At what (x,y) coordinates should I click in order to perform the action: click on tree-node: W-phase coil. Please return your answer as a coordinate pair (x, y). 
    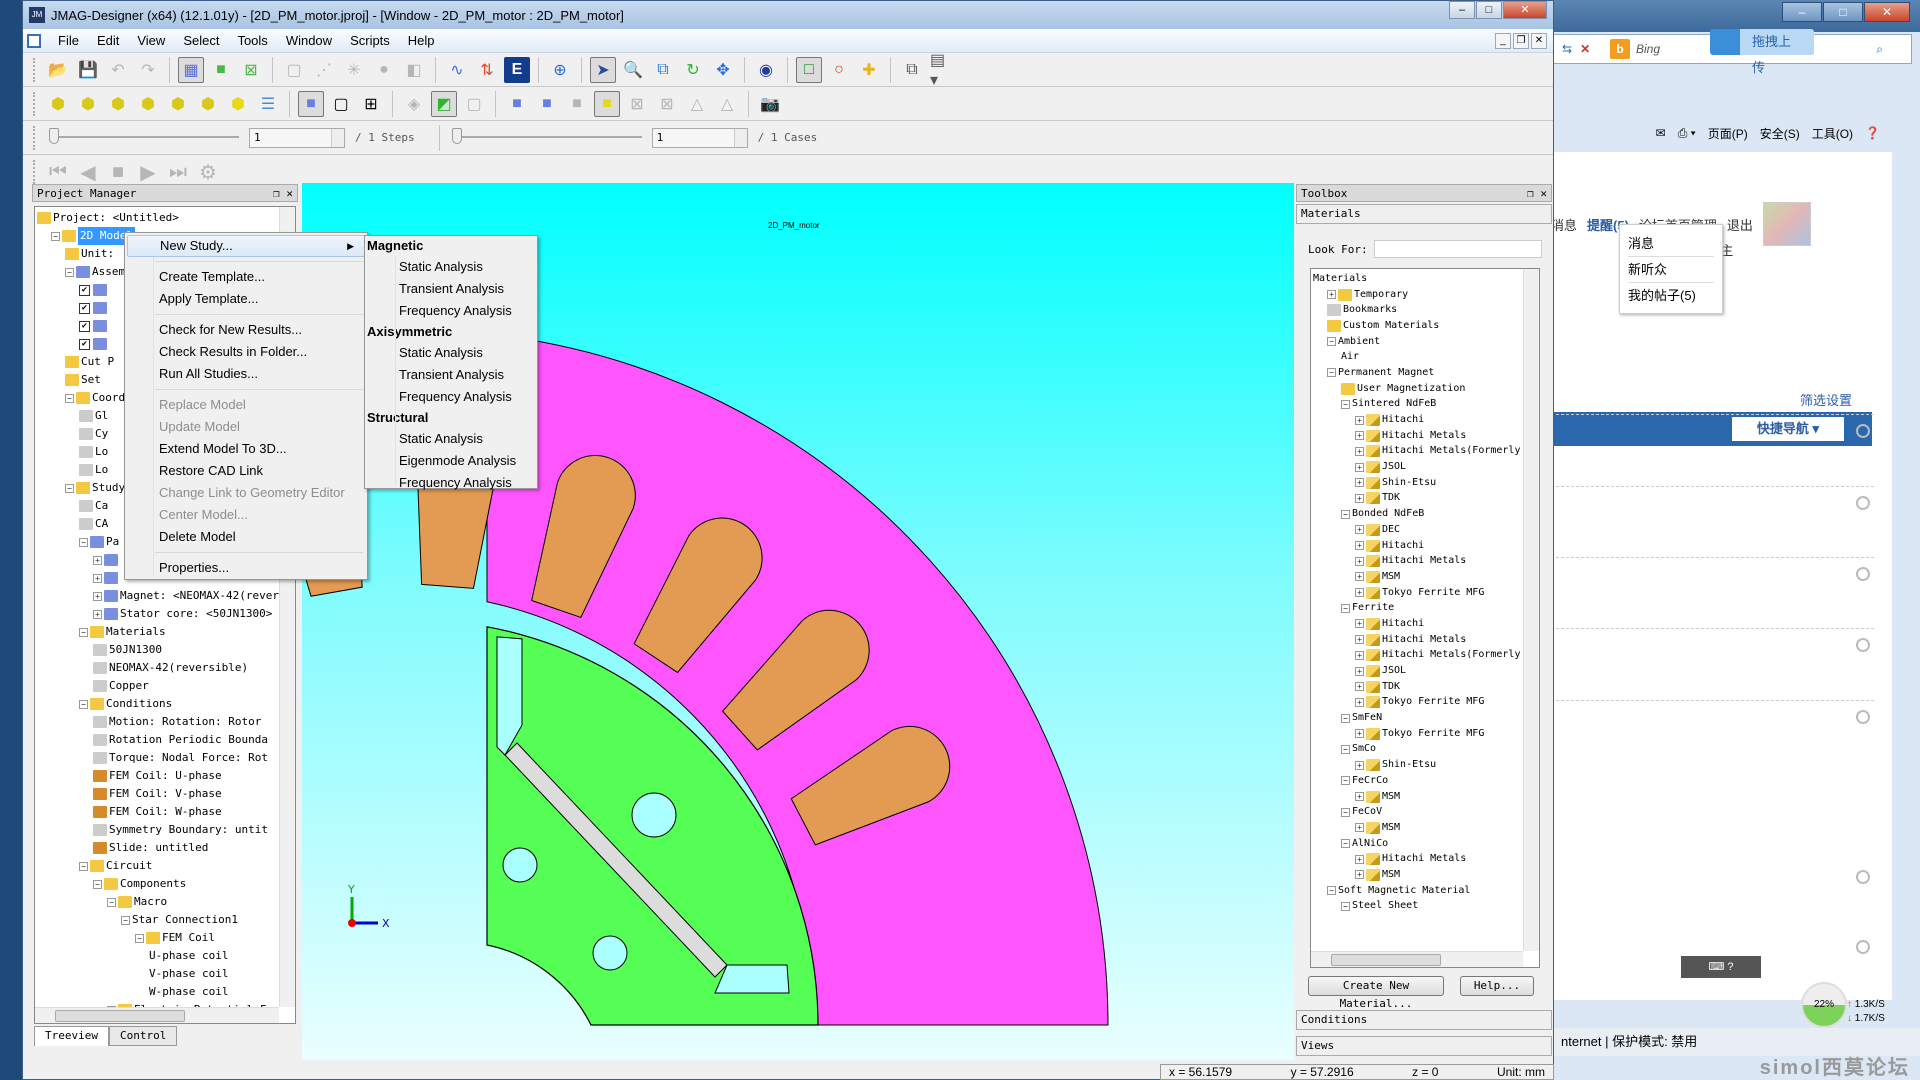
    Looking at the image, I should click on (158, 992).